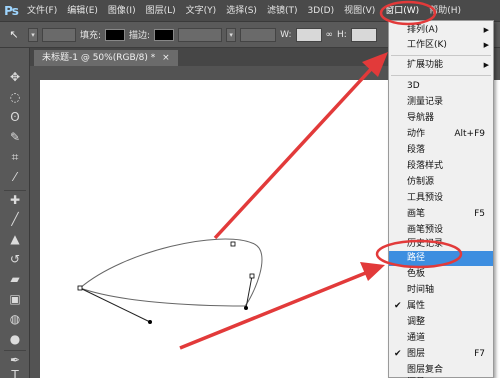  I want to click on menu-filter: 滤镜(T), so click(282, 11).